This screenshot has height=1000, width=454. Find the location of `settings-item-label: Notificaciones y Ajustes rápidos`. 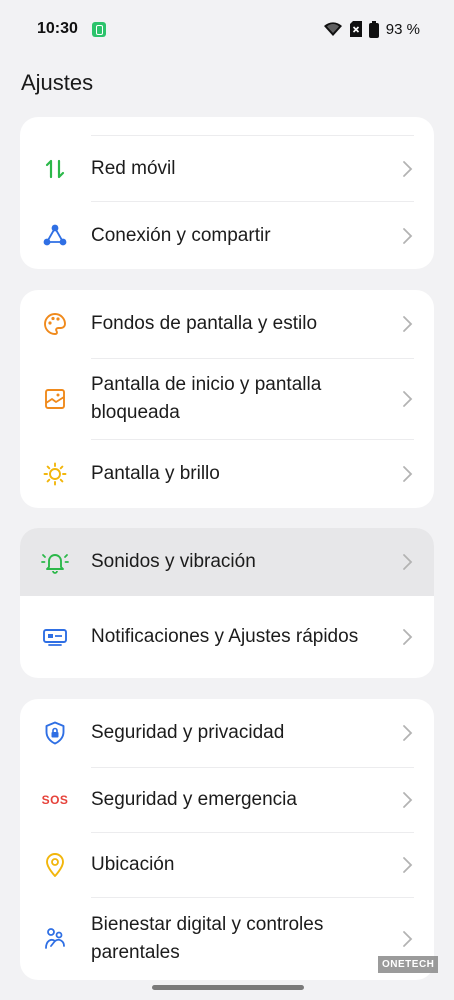

settings-item-label: Notificaciones y Ajustes rápidos is located at coordinates (225, 636).